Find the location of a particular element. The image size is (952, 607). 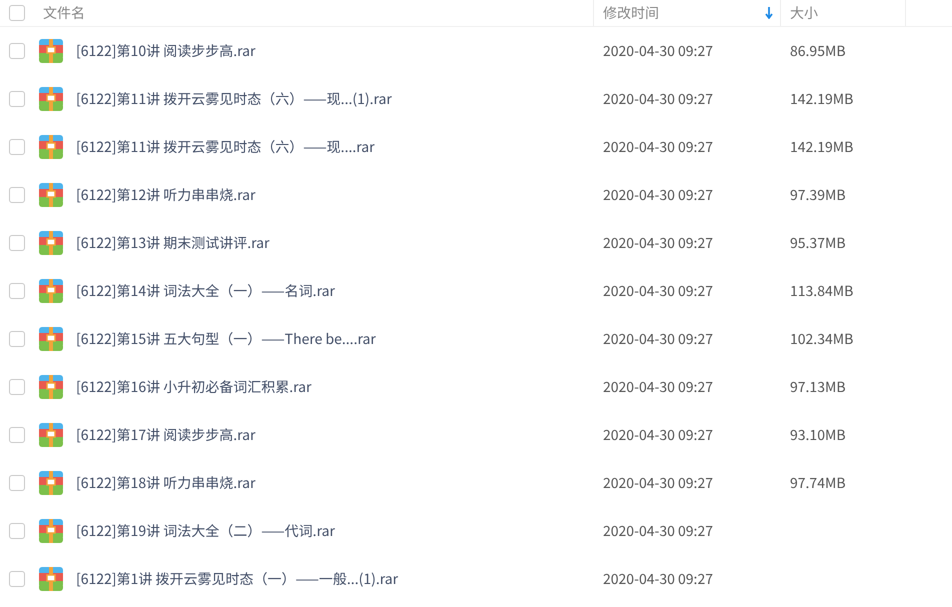

file-name: [6122]第12讲 听力串串烧.rar is located at coordinates (166, 195).